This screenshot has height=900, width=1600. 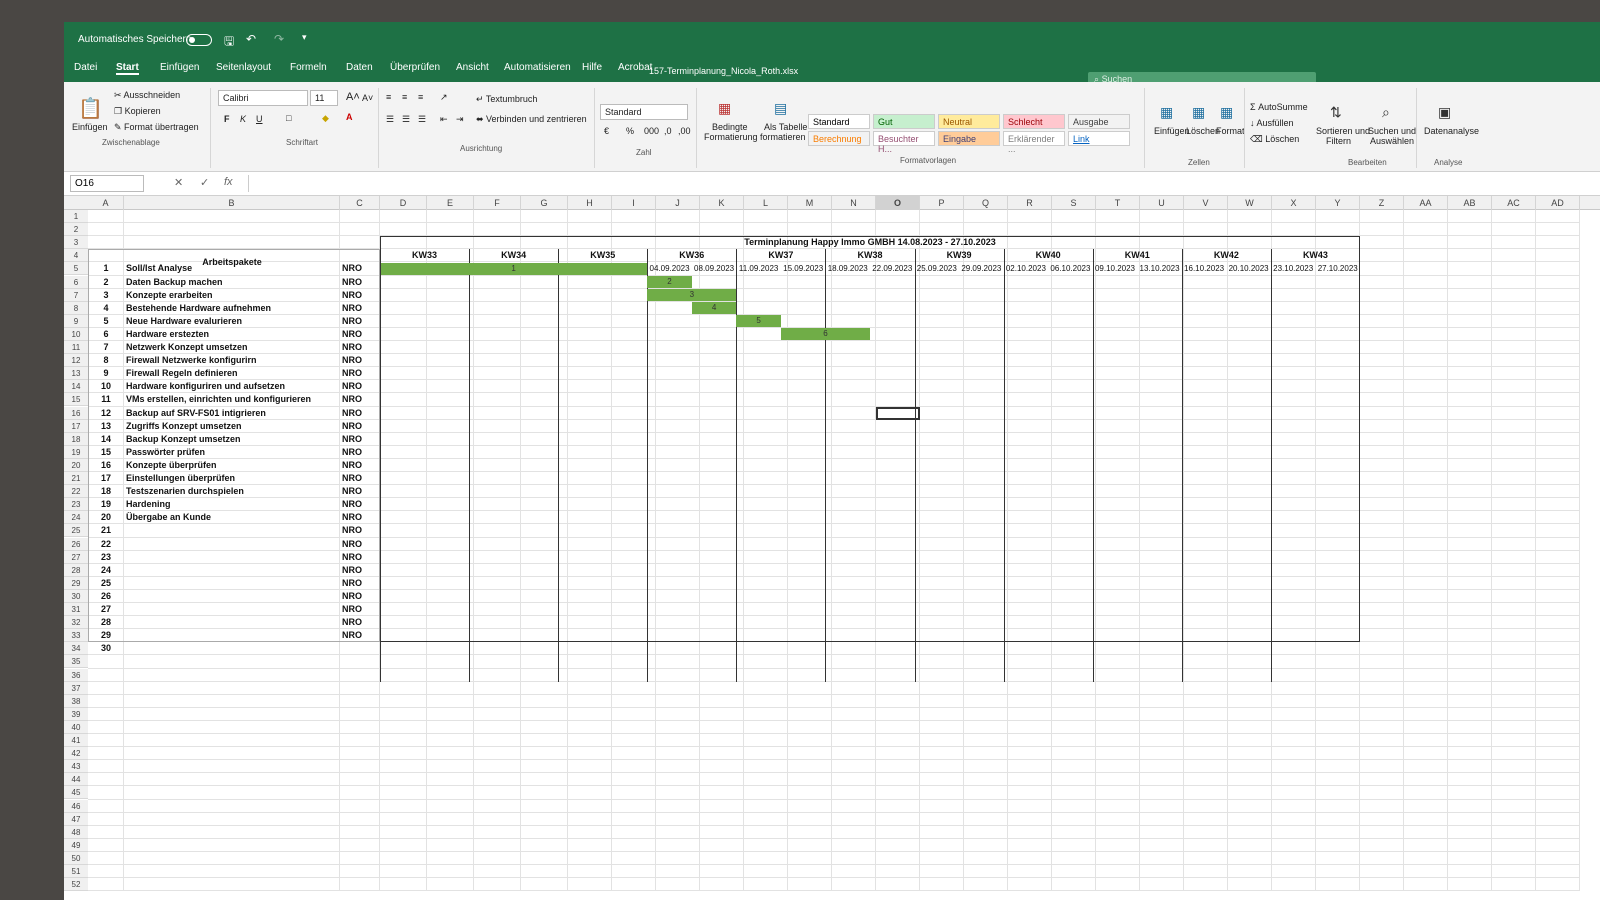 I want to click on underline-button: U, so click(x=259, y=119).